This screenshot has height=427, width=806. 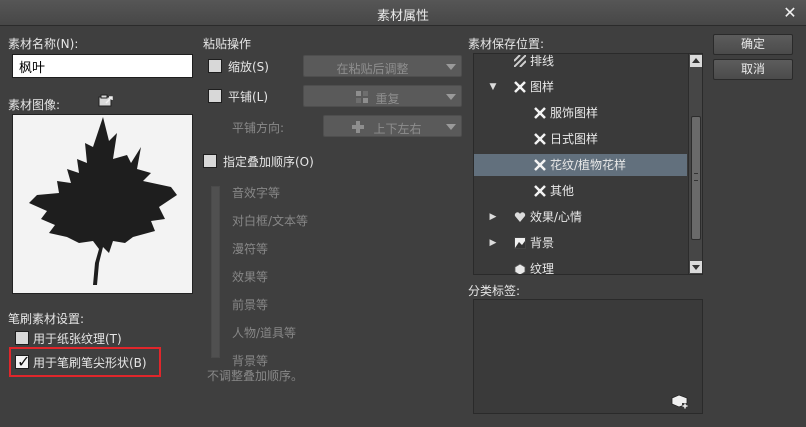 What do you see at coordinates (215, 66) in the screenshot?
I see `scale-checkbox` at bounding box center [215, 66].